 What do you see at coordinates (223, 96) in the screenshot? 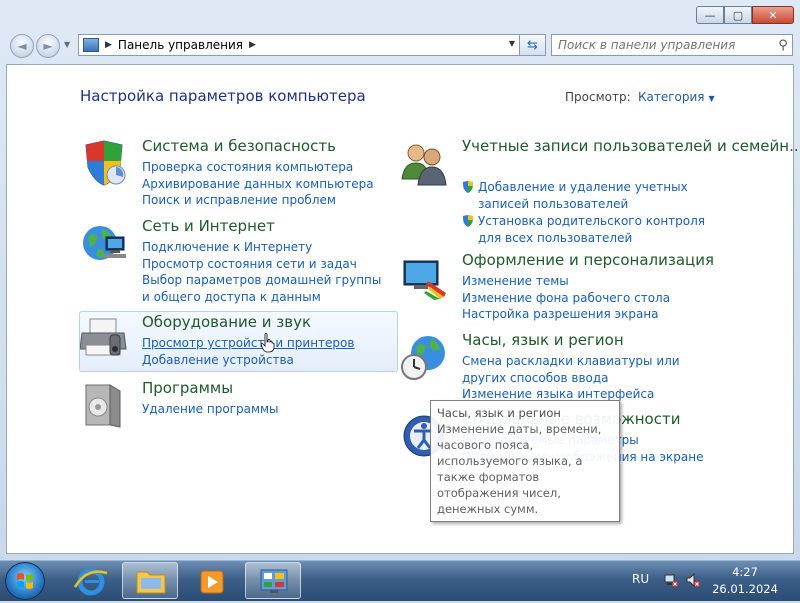
I see `page-title: Настройка параметров компьютера` at bounding box center [223, 96].